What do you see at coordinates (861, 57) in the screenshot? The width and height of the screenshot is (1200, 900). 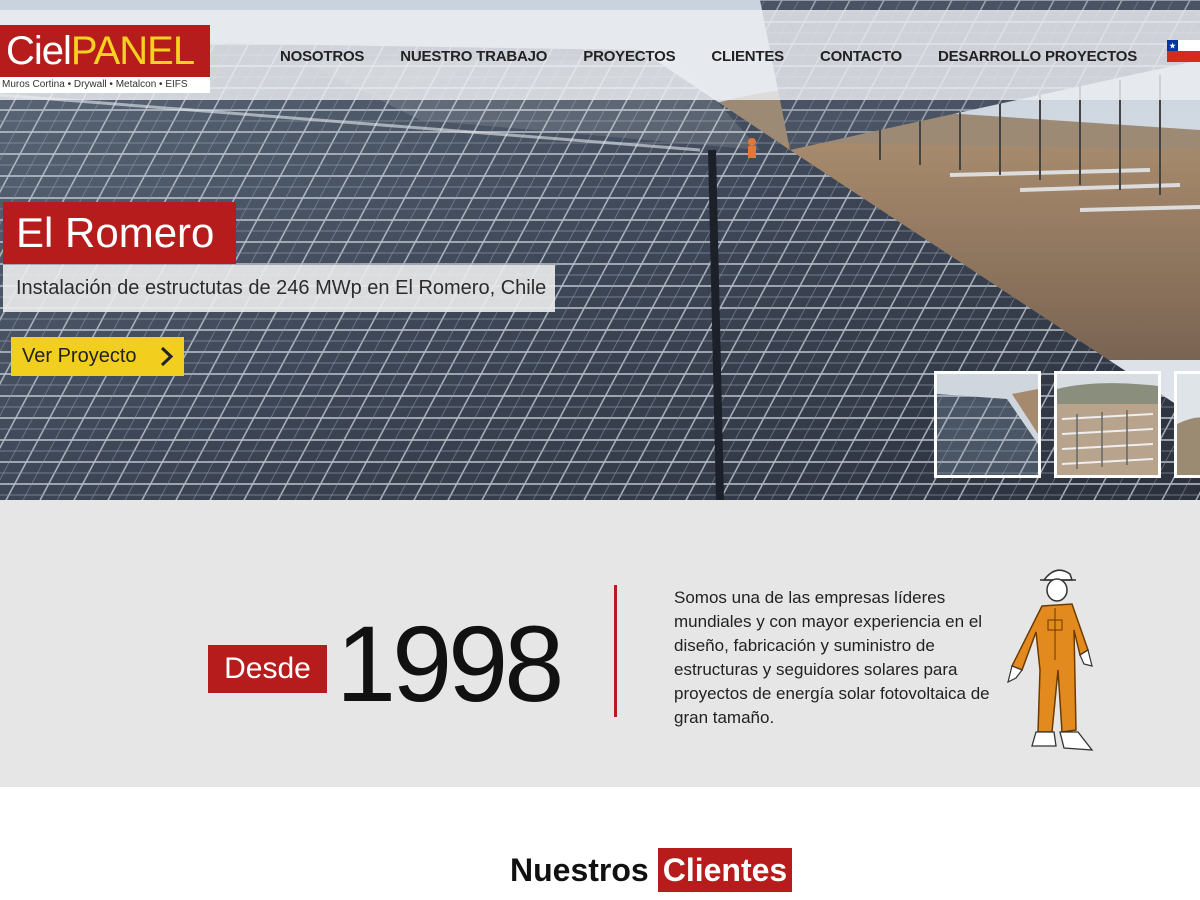 I see `nav-item-contacto: CONTACTO` at bounding box center [861, 57].